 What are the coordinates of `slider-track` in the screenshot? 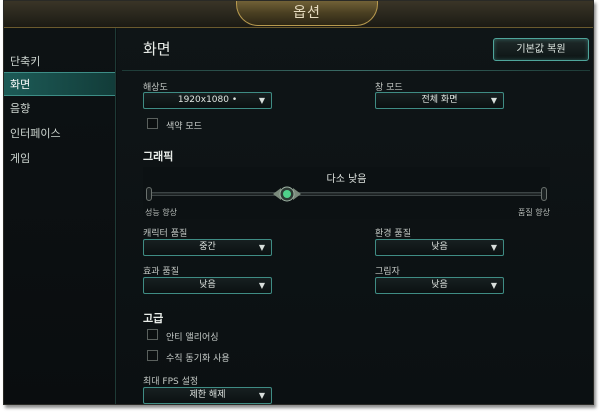 It's located at (346, 194).